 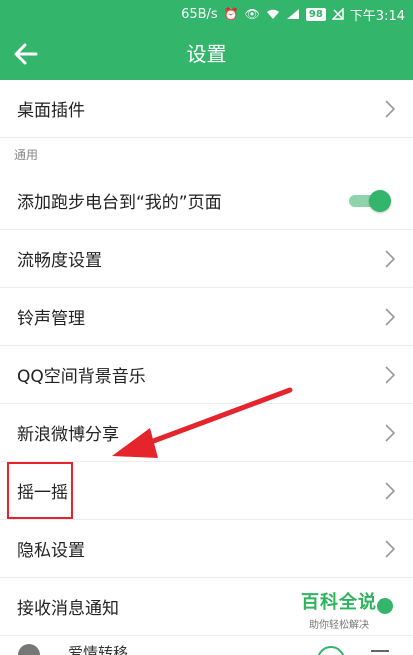 What do you see at coordinates (272, 14) in the screenshot?
I see `wifi-icon` at bounding box center [272, 14].